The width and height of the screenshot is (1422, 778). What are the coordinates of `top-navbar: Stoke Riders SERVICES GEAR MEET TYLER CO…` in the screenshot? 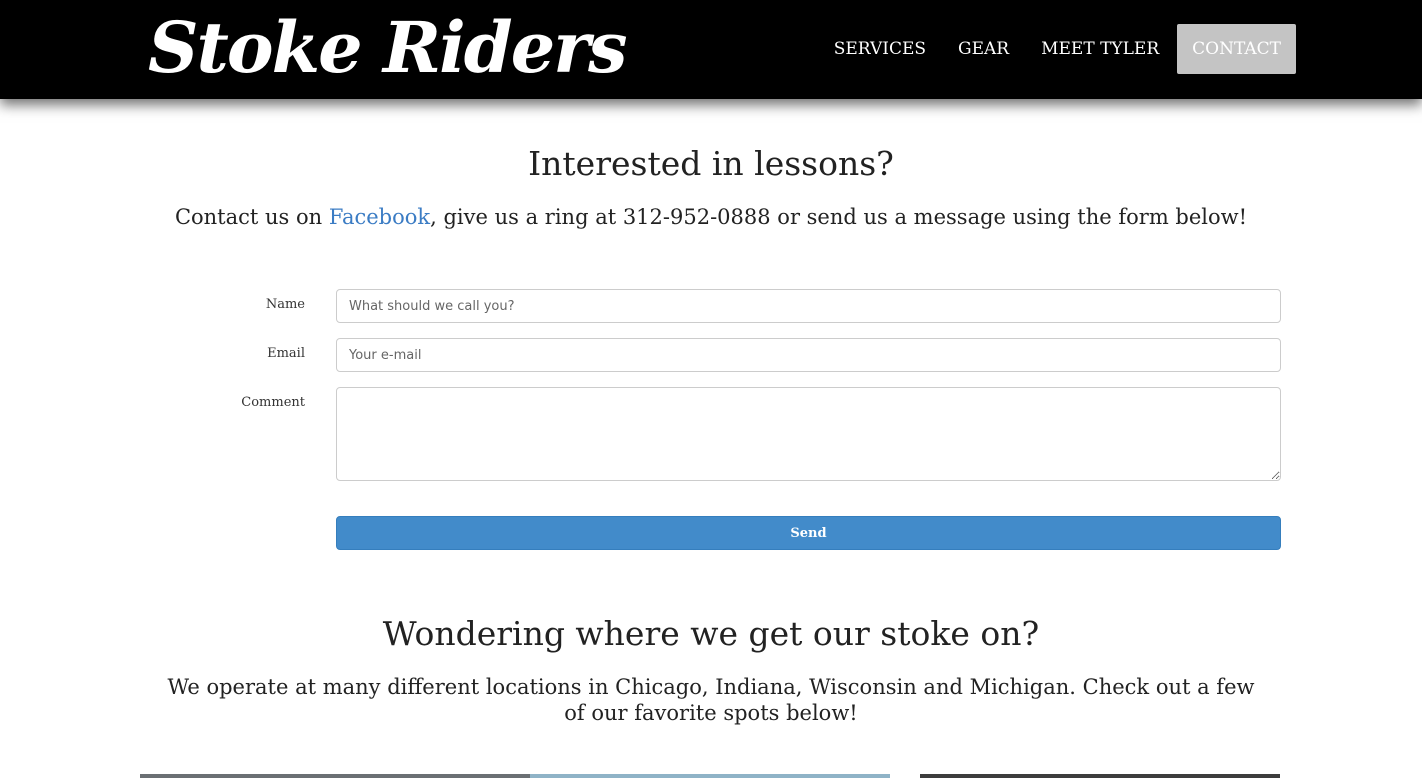 It's located at (711, 49).